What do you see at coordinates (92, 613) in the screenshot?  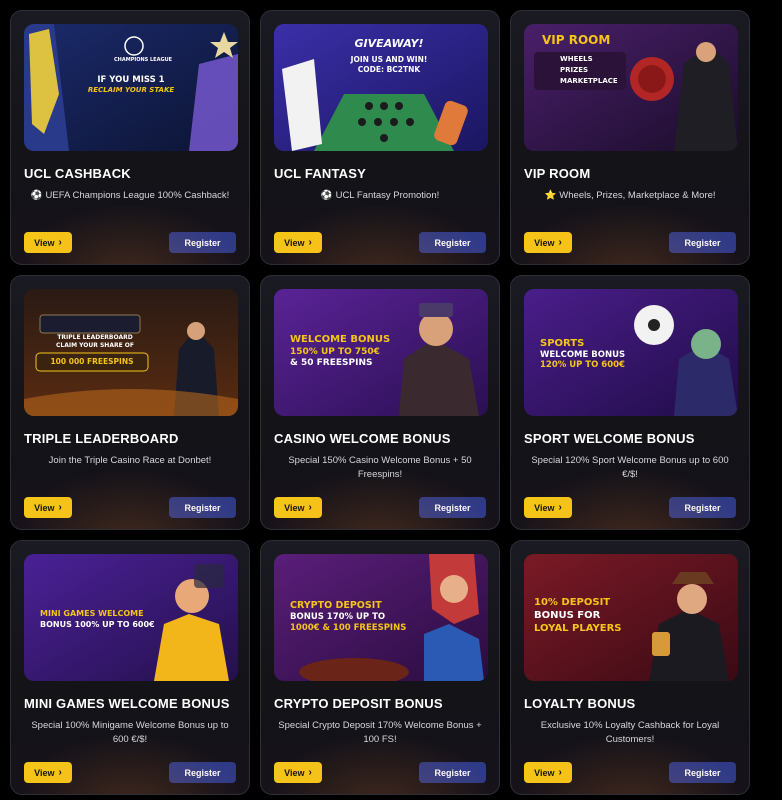 I see `banner-line1: MINI GAMES WELCOME` at bounding box center [92, 613].